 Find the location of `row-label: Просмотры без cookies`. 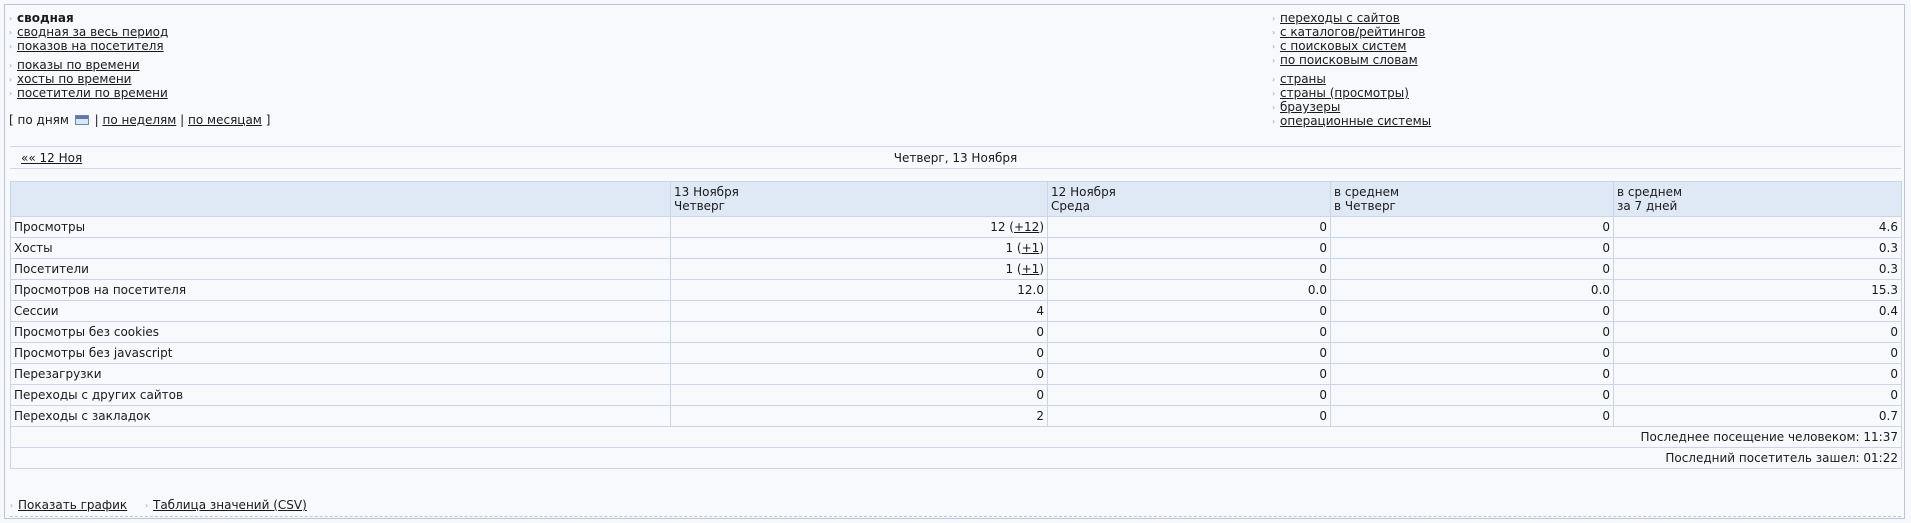

row-label: Просмотры без cookies is located at coordinates (340, 332).